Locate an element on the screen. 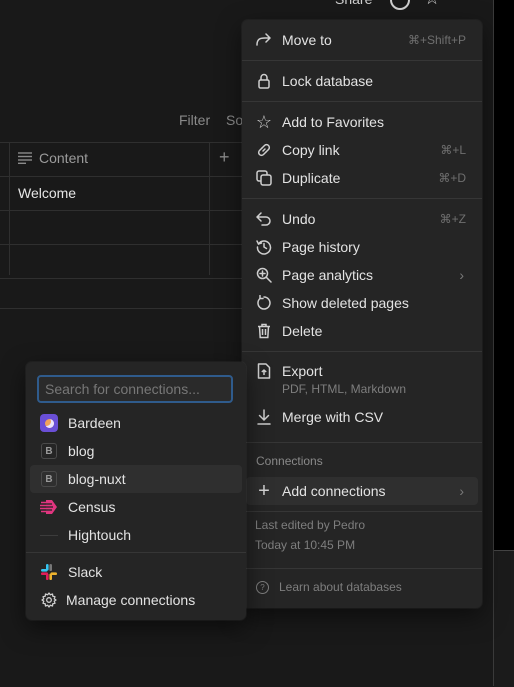  menu-item-label: Page history is located at coordinates (321, 247).